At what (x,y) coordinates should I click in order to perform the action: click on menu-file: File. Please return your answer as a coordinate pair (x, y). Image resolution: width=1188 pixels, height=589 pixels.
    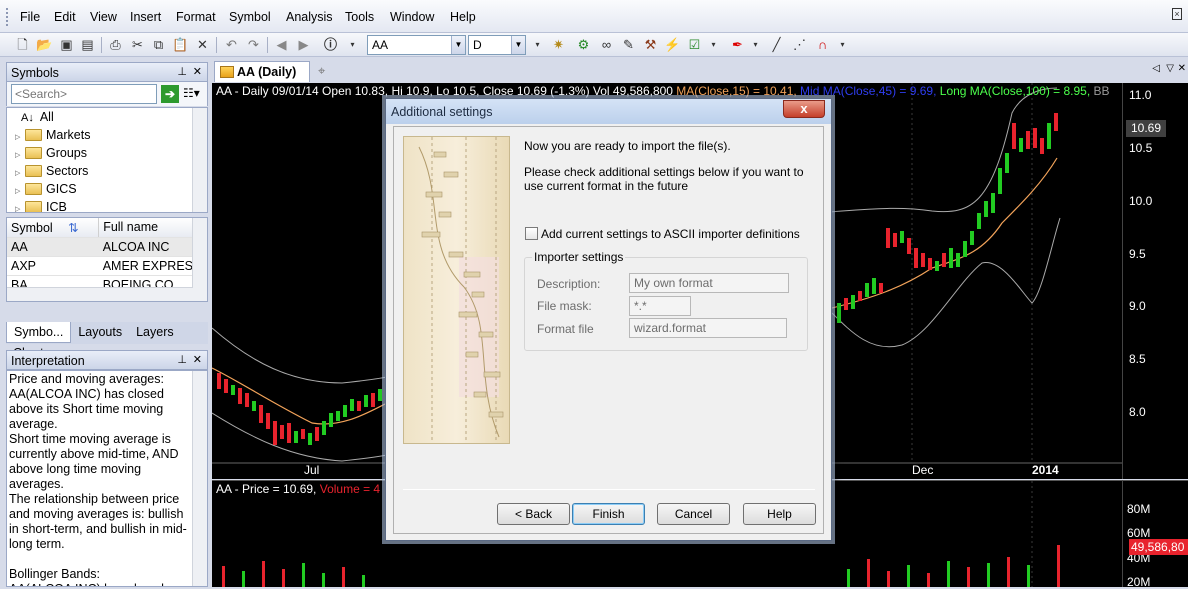
    Looking at the image, I should click on (30, 17).